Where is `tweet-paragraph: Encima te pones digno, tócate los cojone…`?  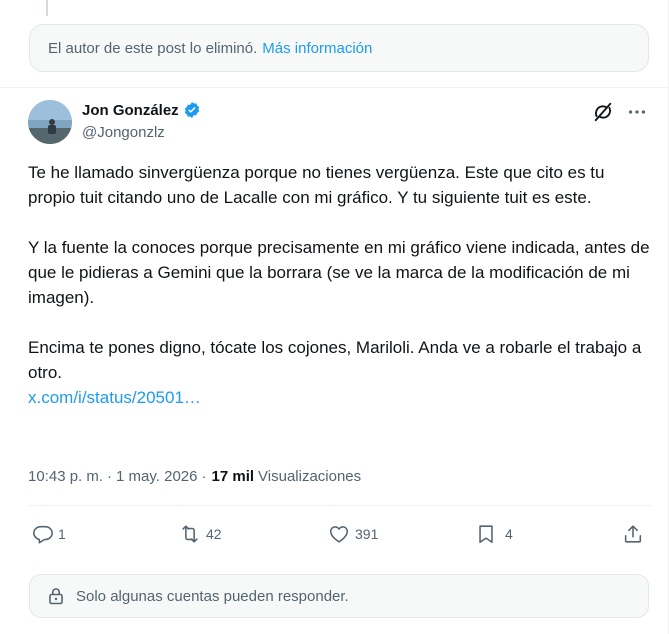 tweet-paragraph: Encima te pones digno, tócate los cojone… is located at coordinates (335, 360).